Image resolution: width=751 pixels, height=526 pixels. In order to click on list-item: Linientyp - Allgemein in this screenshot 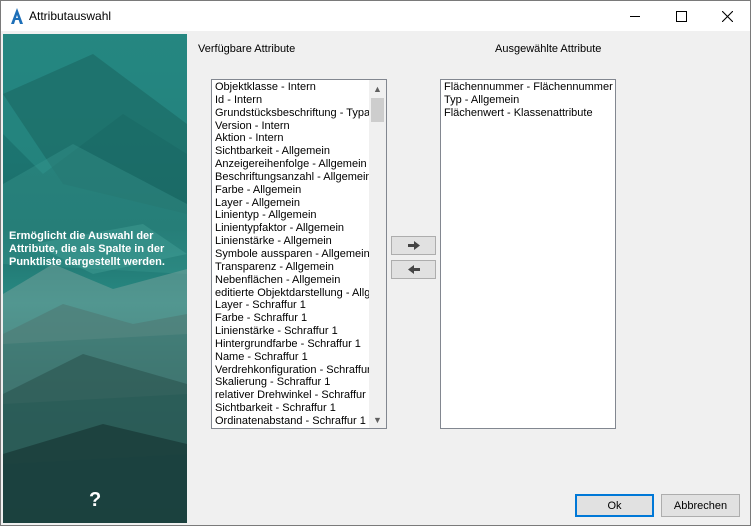, I will do `click(292, 215)`.